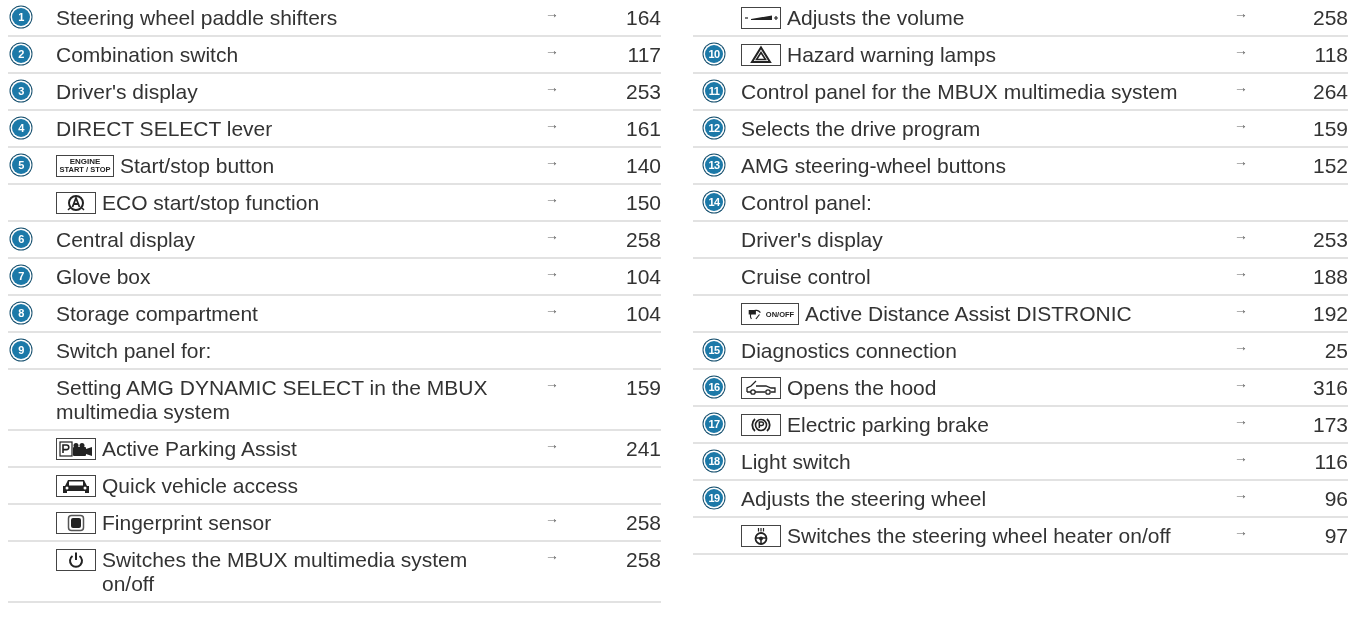 The image size is (1368, 632). Describe the element at coordinates (21, 313) in the screenshot. I see `number-badge: 8` at that location.